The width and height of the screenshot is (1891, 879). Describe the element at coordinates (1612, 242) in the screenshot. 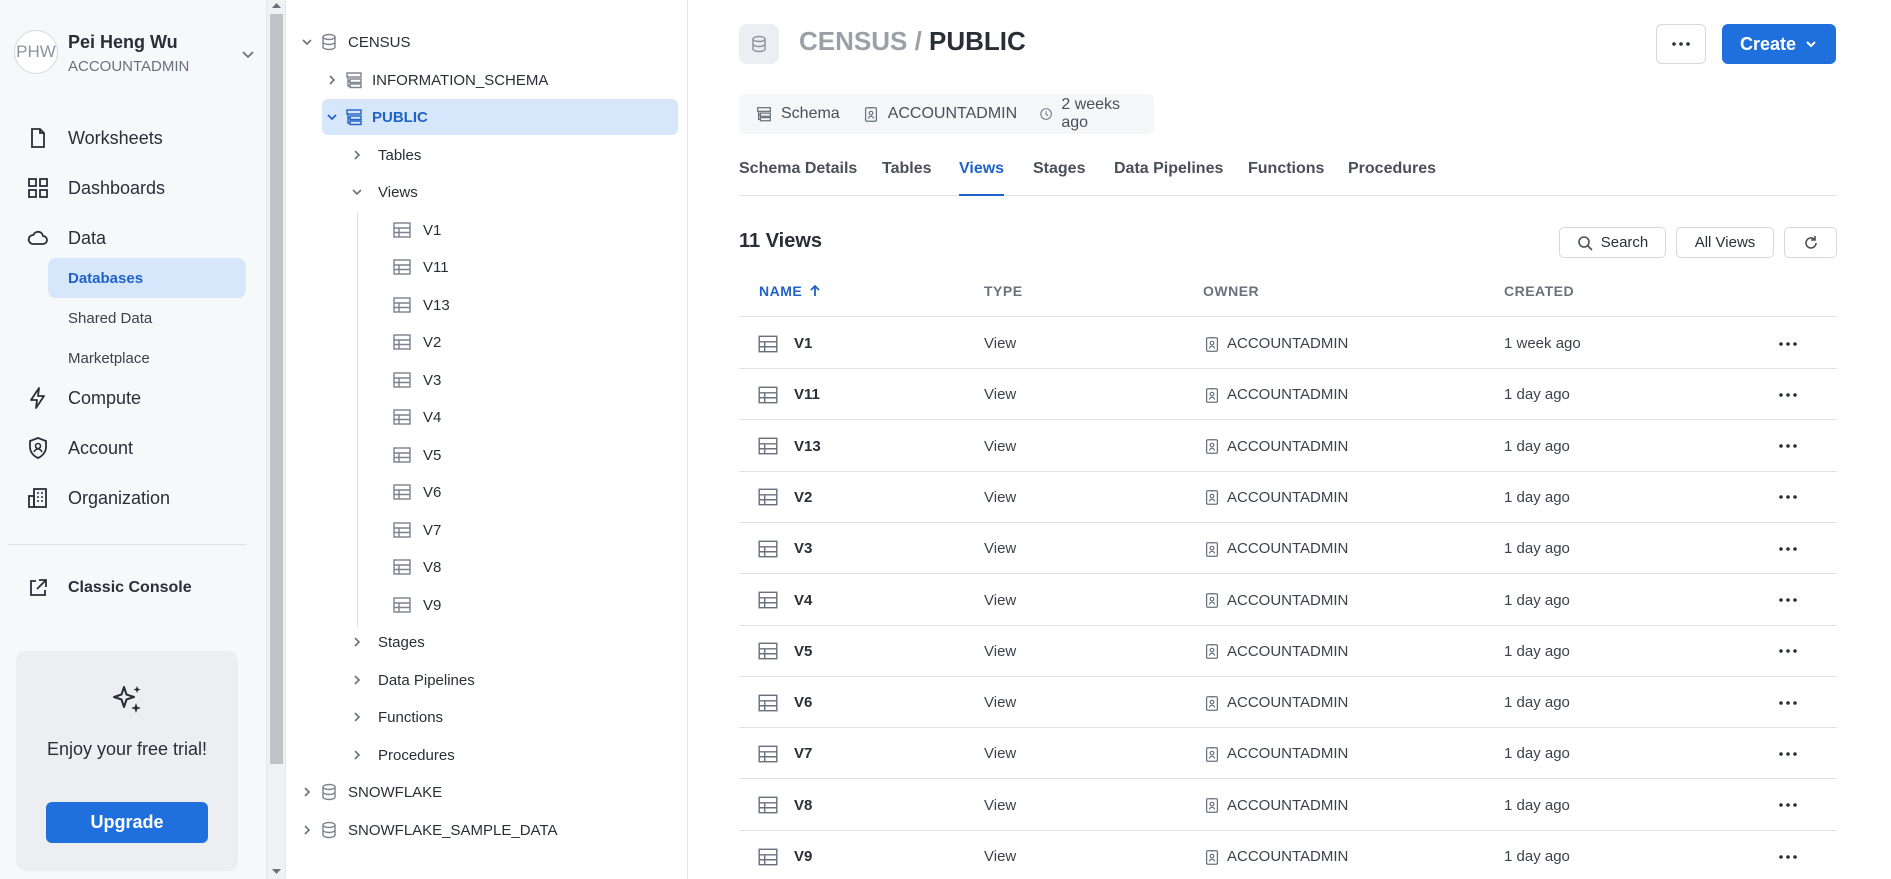

I see `search-button: Search` at that location.